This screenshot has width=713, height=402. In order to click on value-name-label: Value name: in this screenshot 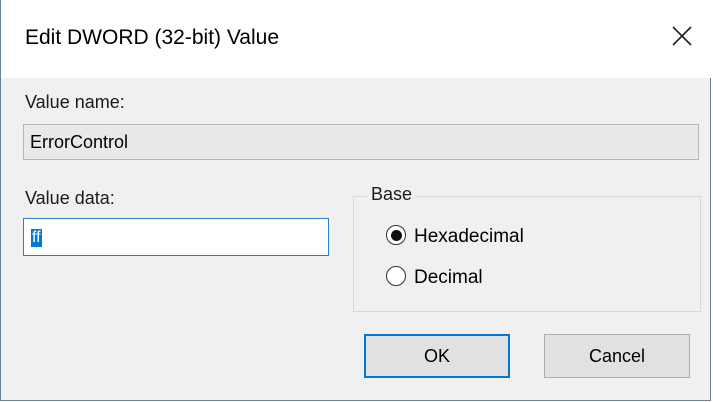, I will do `click(75, 102)`.